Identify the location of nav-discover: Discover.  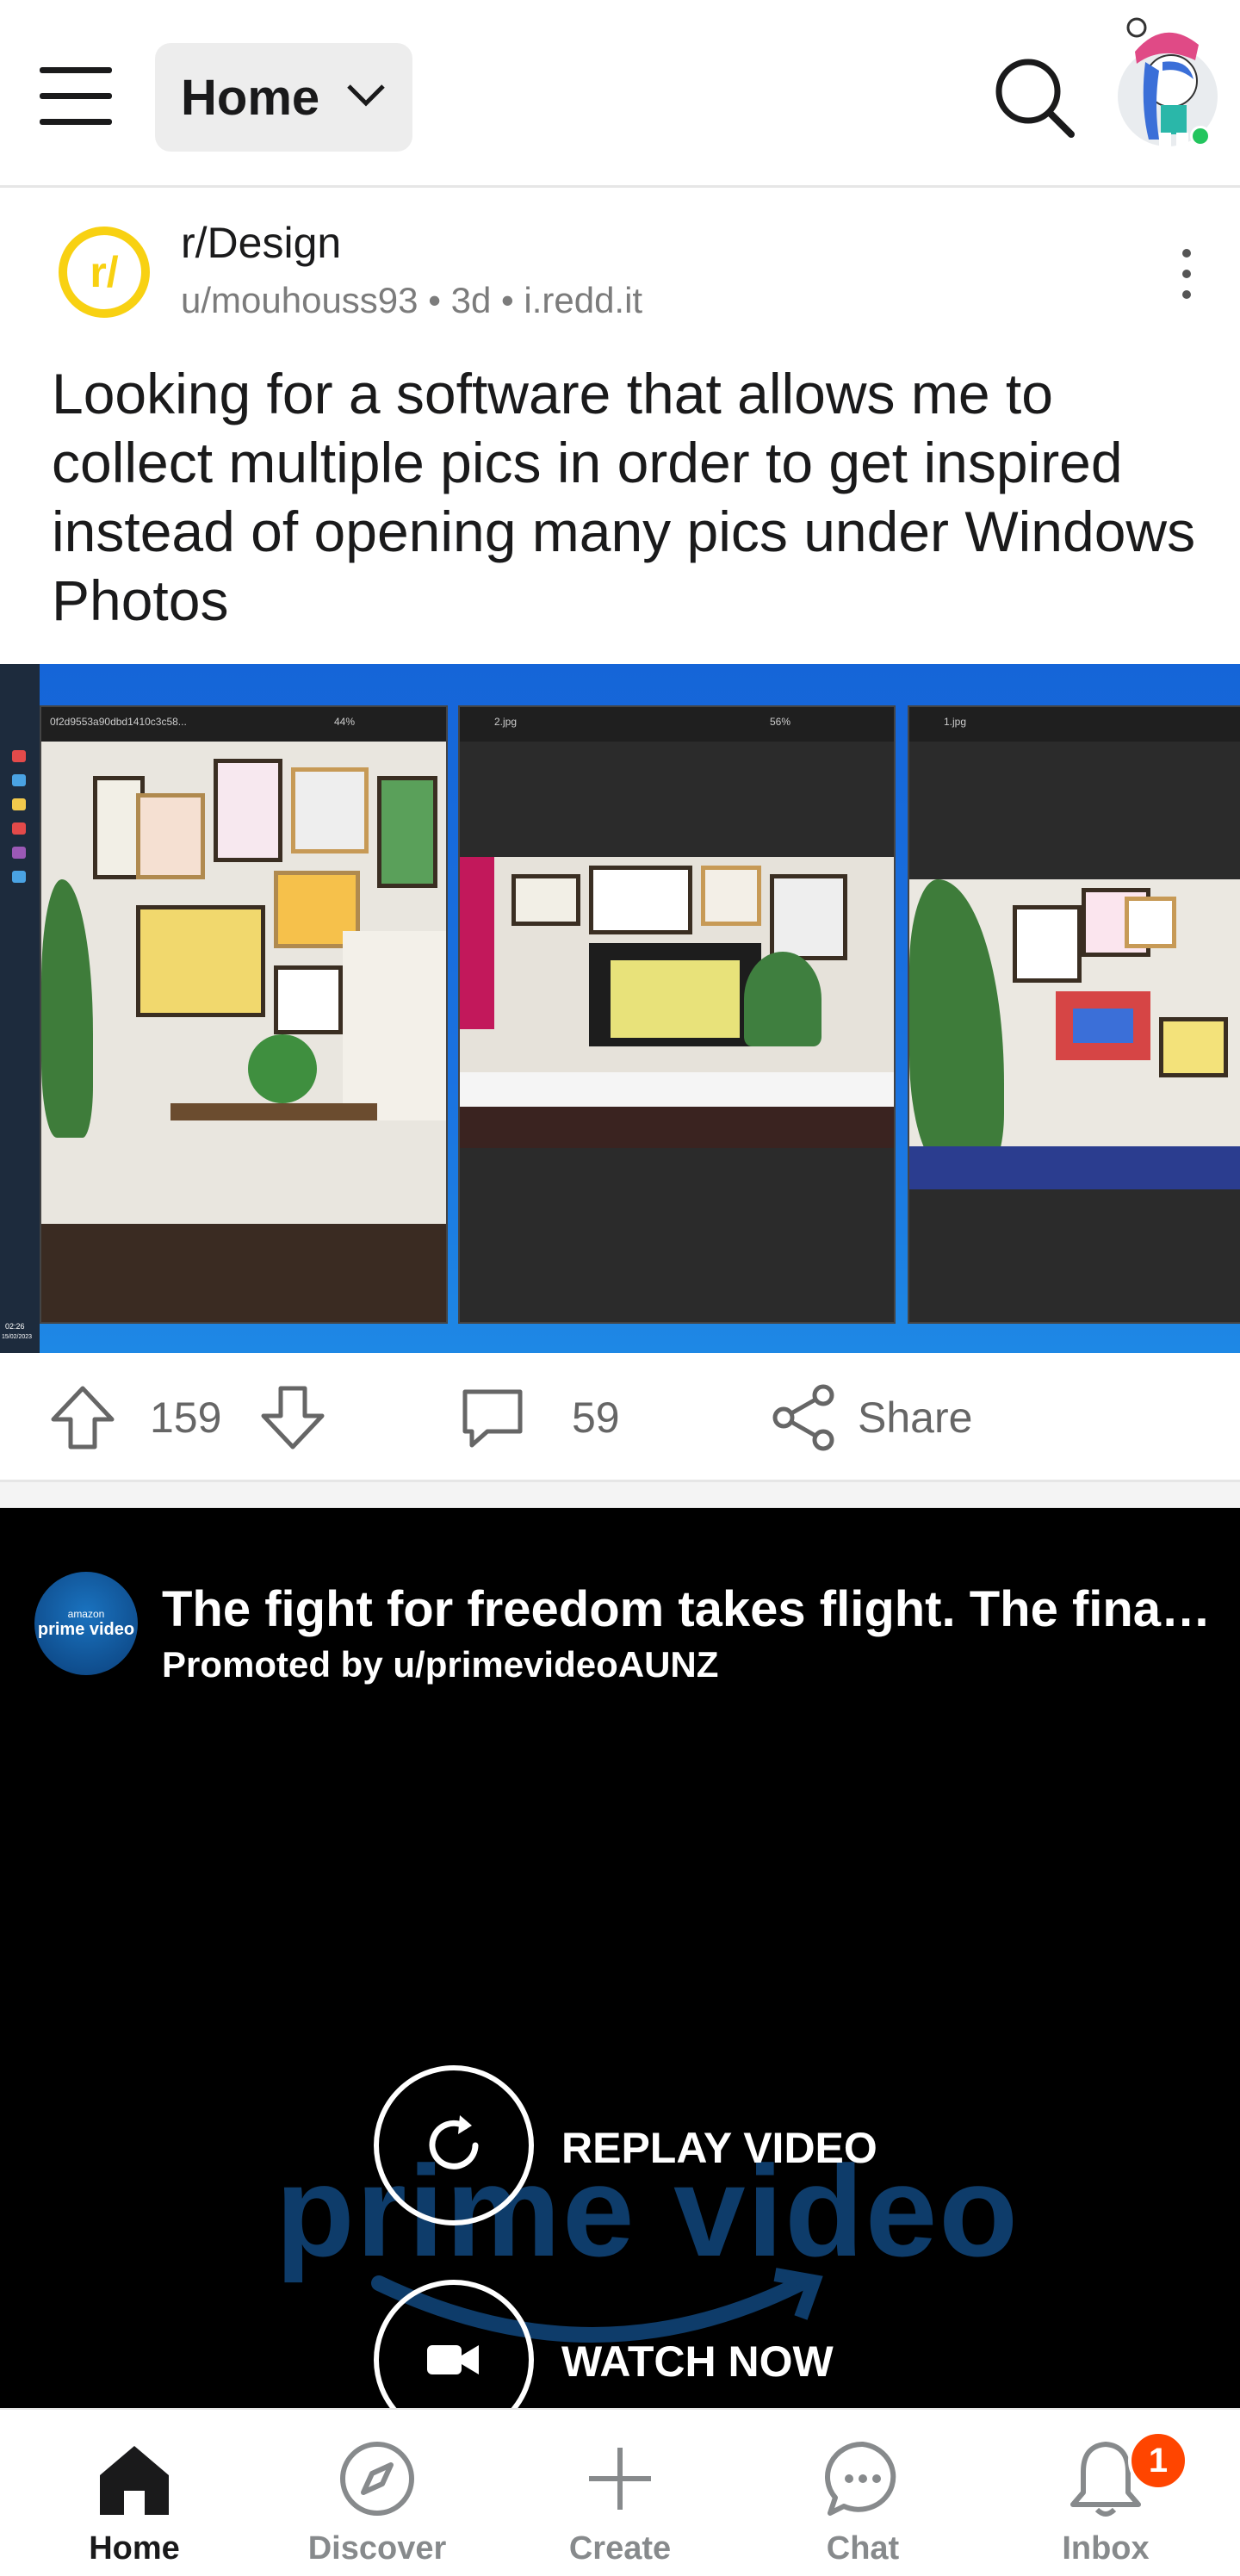
(377, 2493).